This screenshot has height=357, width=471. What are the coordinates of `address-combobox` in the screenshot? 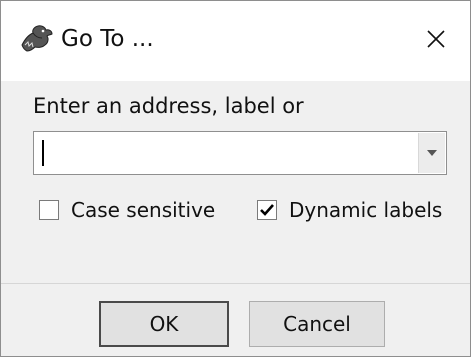 It's located at (240, 153).